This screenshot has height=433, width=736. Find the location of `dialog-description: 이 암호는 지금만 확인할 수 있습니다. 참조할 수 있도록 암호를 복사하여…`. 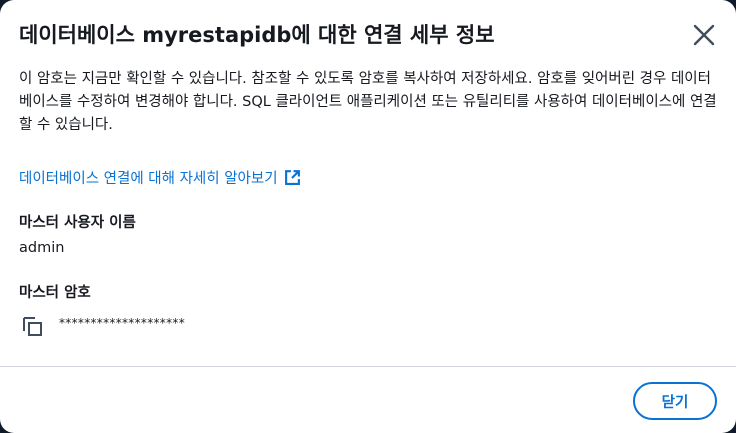

dialog-description: 이 암호는 지금만 확인할 수 있습니다. 참조할 수 있도록 암호를 복사하여… is located at coordinates (368, 102).